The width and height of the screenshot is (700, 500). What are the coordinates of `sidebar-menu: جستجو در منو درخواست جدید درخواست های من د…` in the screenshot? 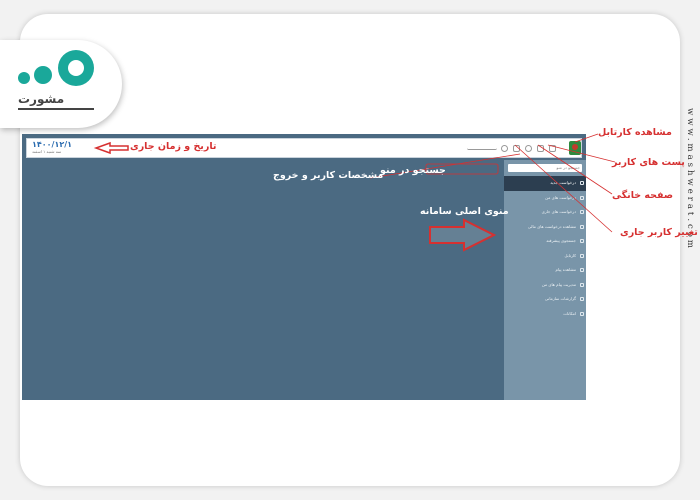 It's located at (545, 280).